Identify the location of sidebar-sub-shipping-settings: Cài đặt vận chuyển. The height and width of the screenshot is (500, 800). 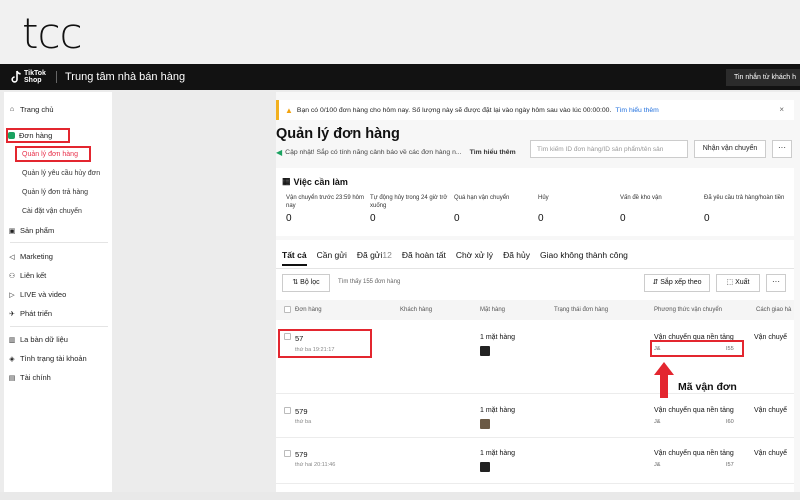
(52, 211).